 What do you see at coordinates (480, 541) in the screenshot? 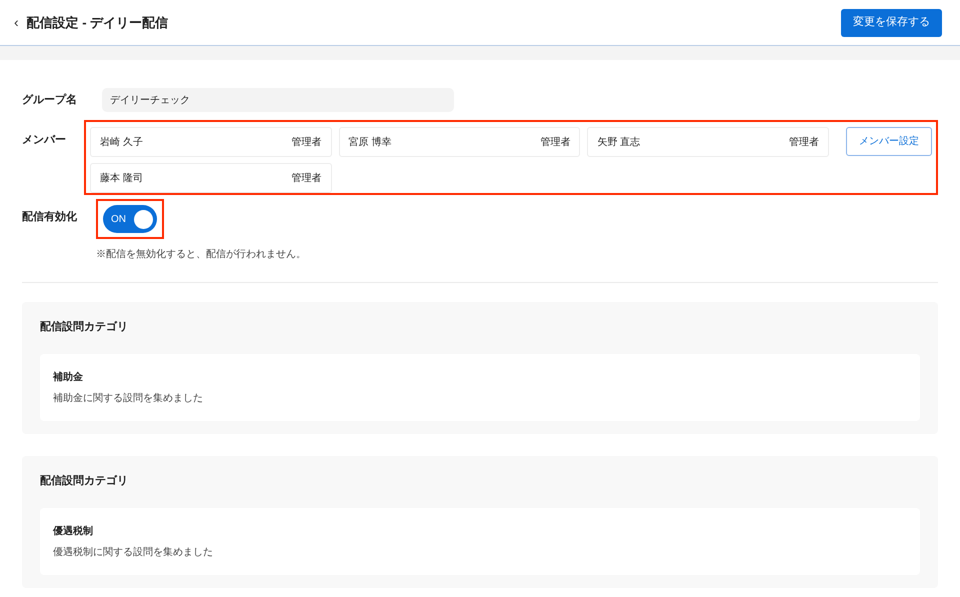
I see `category-card: 優遇税制 優遇税制に関する設問を集めました` at bounding box center [480, 541].